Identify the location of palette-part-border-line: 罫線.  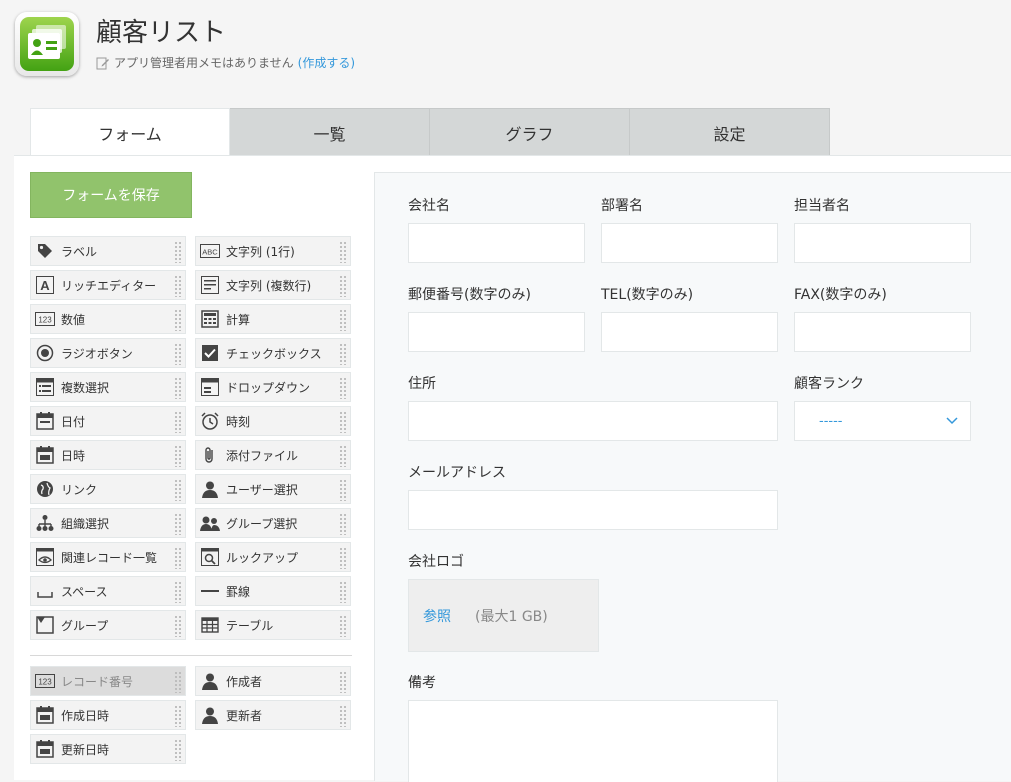
(273, 591).